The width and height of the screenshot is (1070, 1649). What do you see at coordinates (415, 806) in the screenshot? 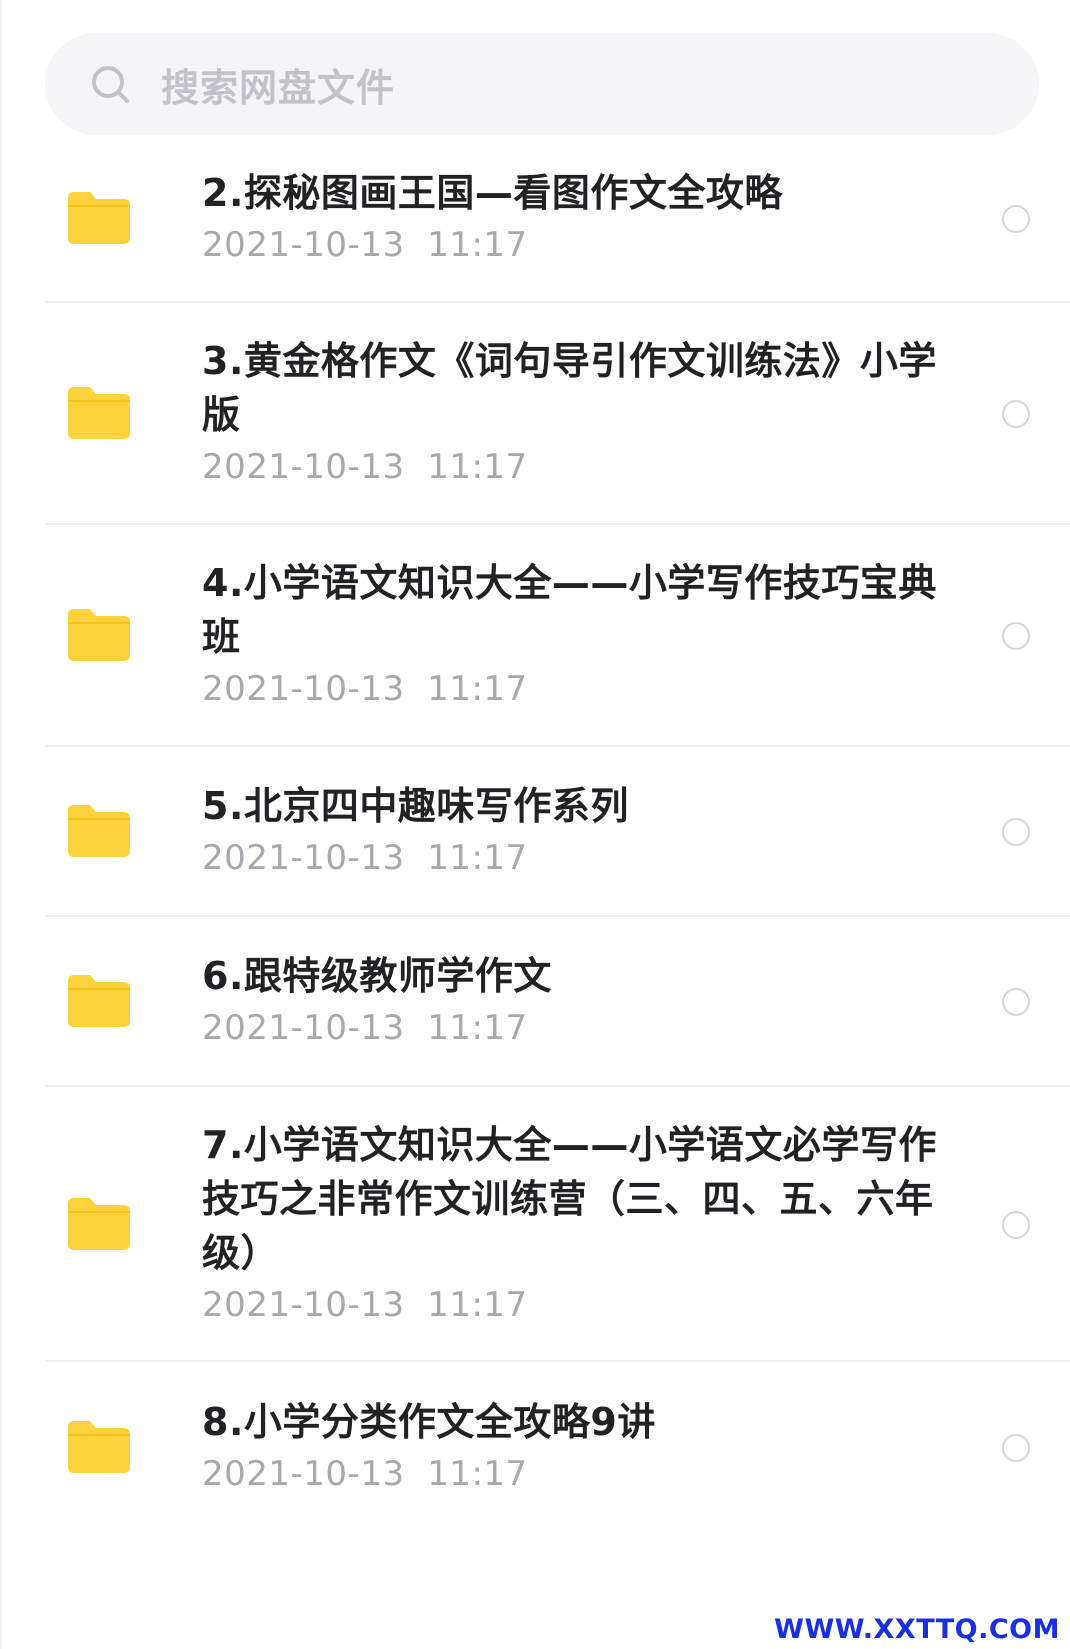
I see `file-name: 5.北京四中趣味写作系列` at bounding box center [415, 806].